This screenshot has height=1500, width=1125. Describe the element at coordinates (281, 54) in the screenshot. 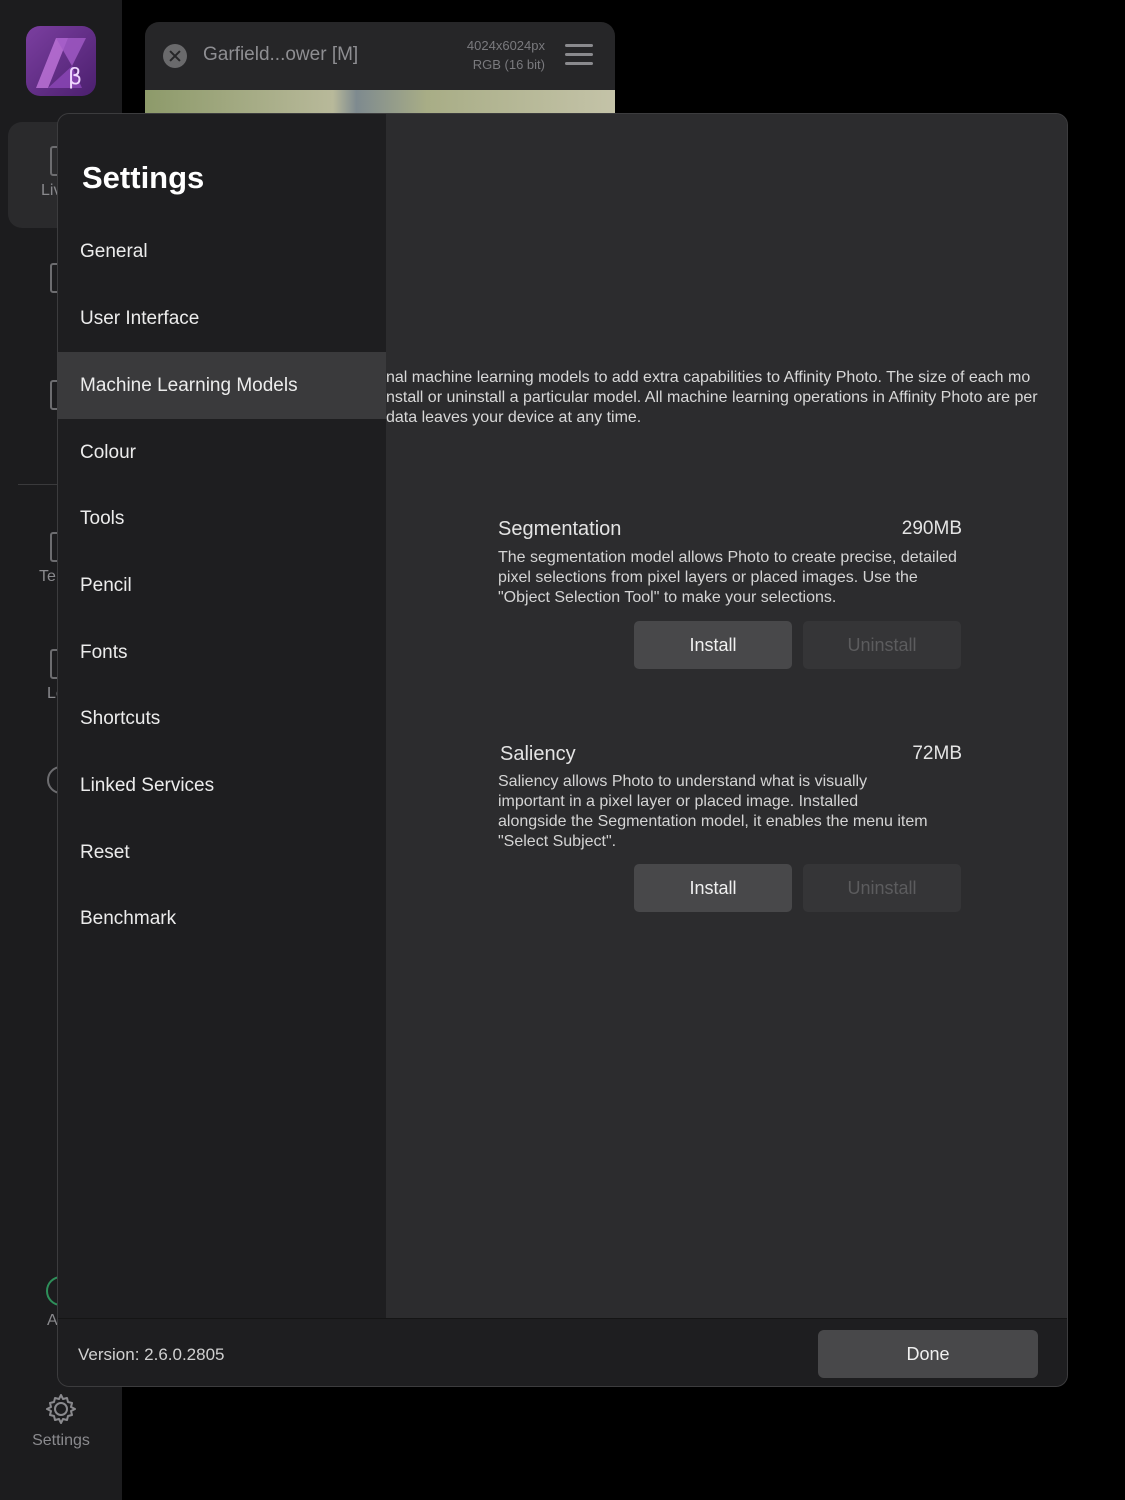

I see `document-title: Garfield...ower [M]` at that location.